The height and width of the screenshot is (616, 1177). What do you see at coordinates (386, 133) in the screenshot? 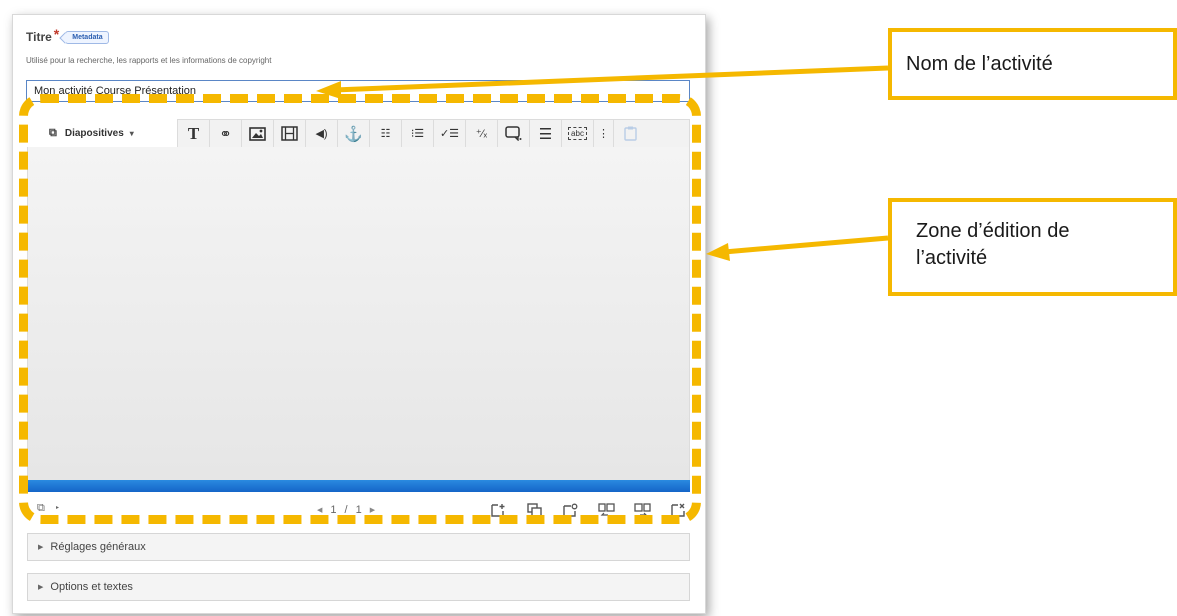
I see `fill-in-blanks-icon: ☷` at bounding box center [386, 133].